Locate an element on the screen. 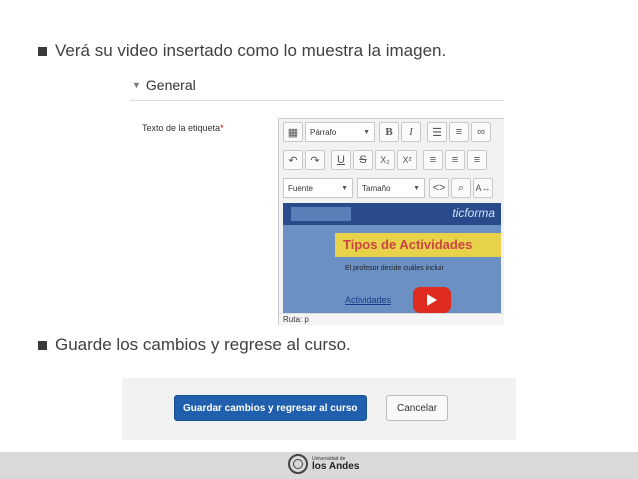 The height and width of the screenshot is (479, 638). redo-icon: ↷ is located at coordinates (315, 160).